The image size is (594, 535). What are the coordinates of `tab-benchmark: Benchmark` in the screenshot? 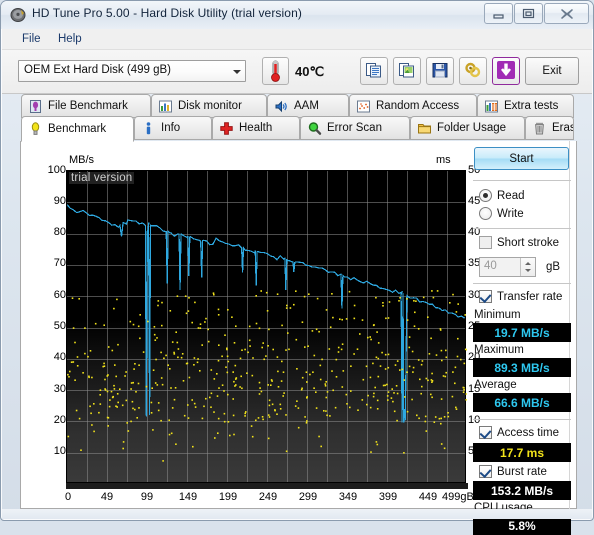 It's located at (77, 129).